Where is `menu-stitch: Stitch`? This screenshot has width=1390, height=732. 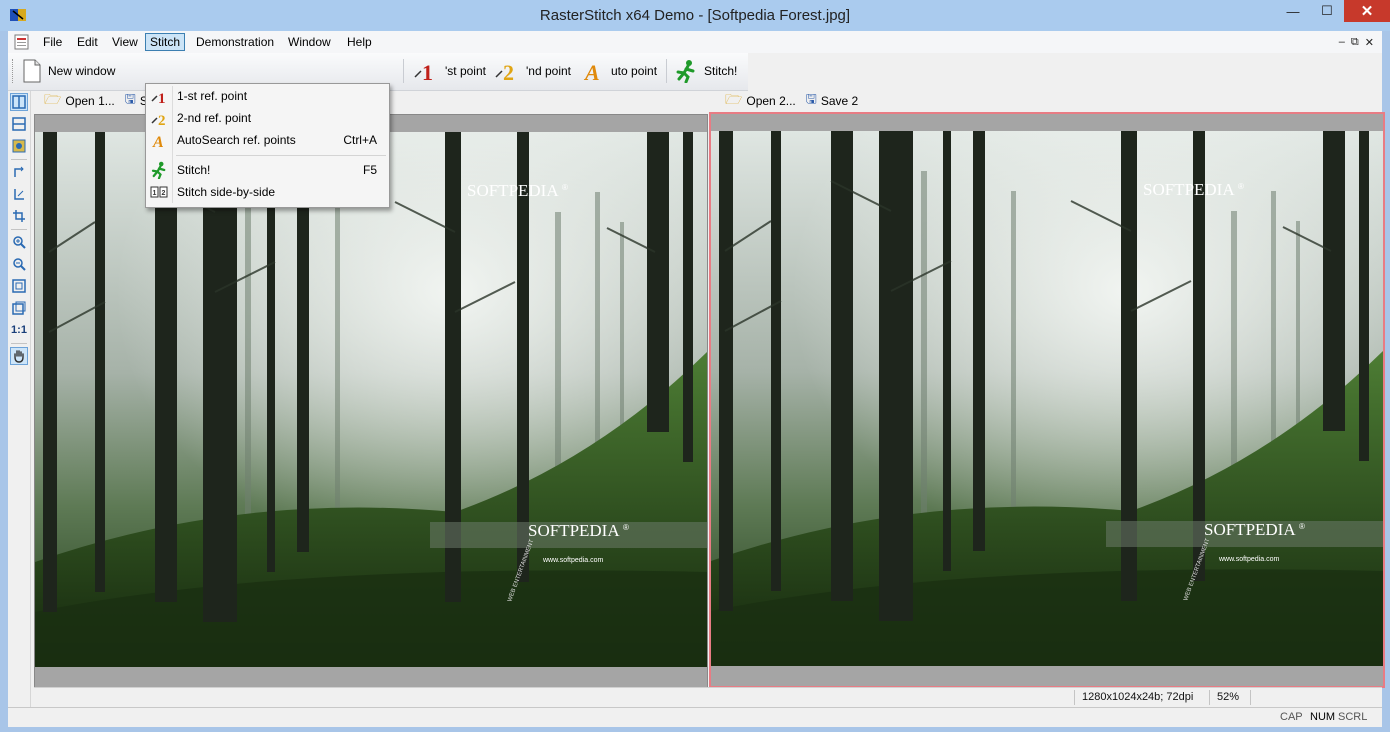 menu-stitch: Stitch is located at coordinates (165, 42).